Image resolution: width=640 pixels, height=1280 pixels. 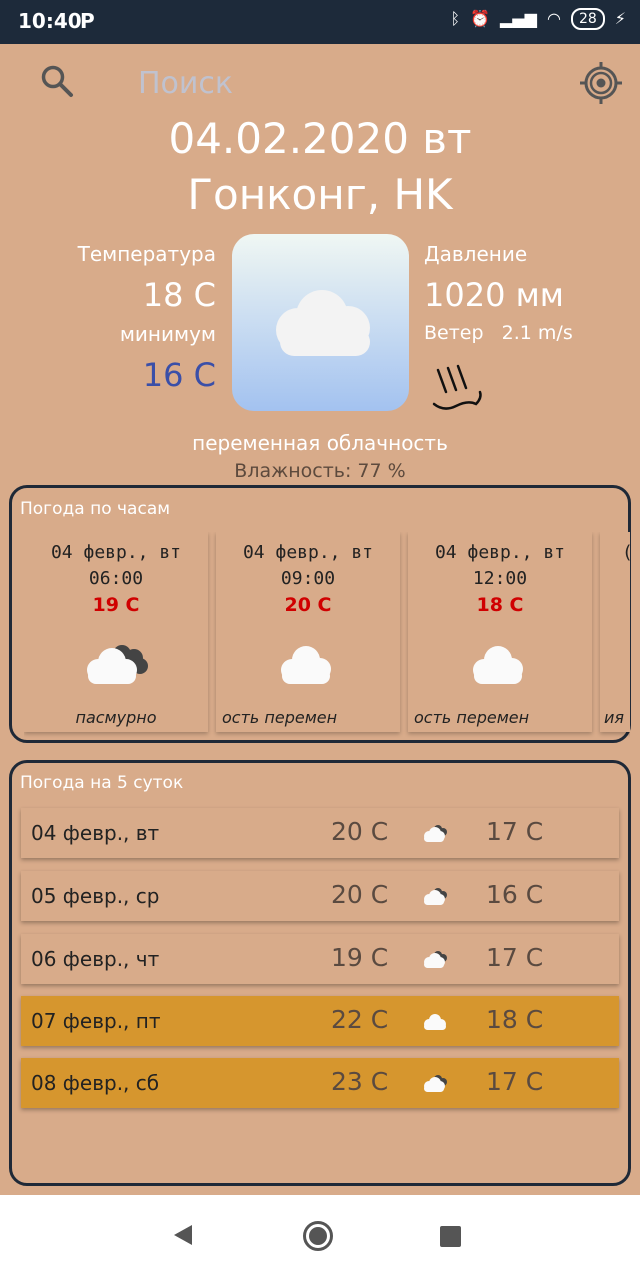 I want to click on daily-date: 06 февр., чт, so click(x=95, y=959).